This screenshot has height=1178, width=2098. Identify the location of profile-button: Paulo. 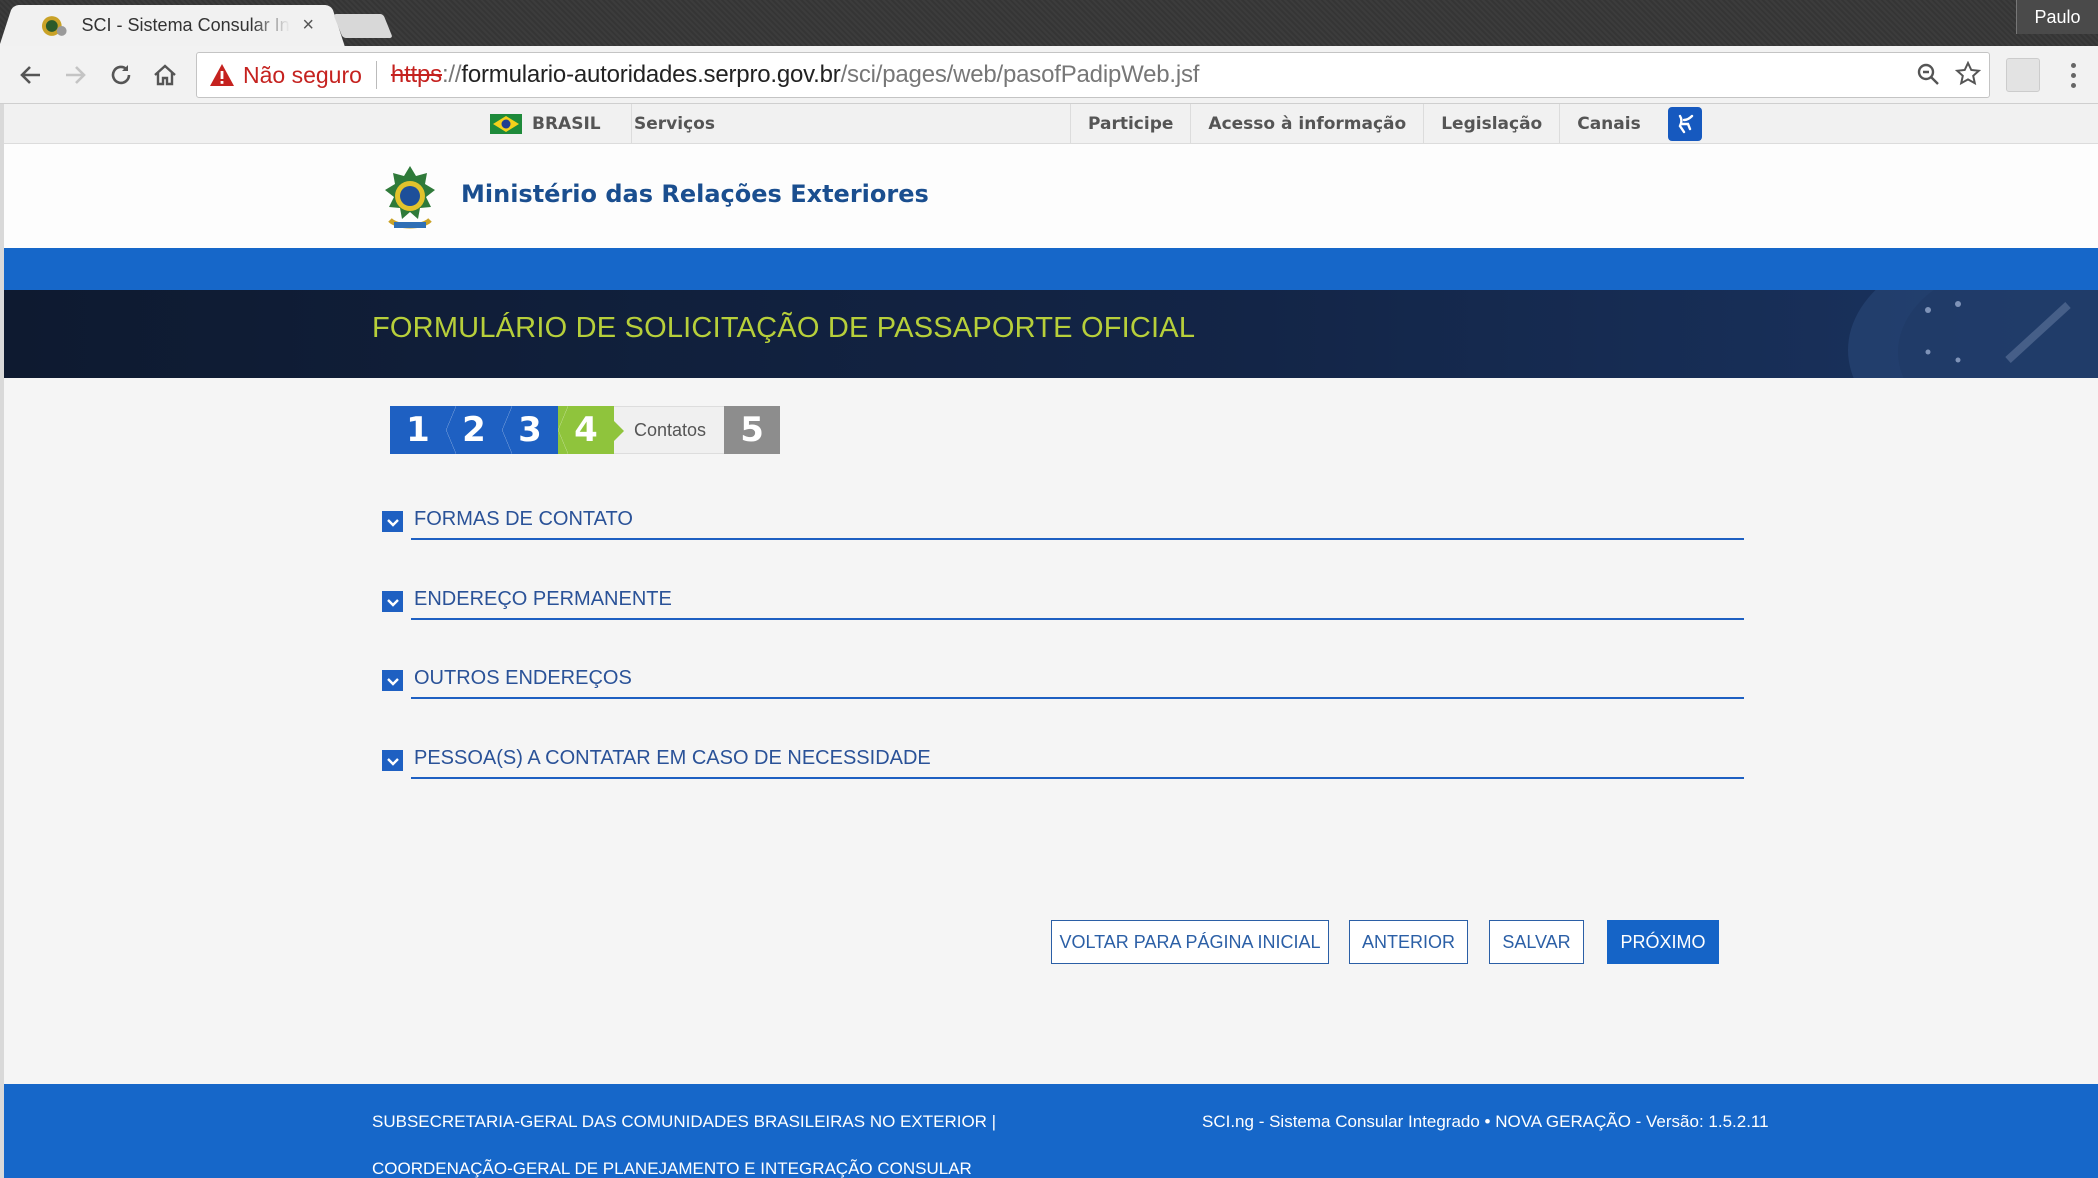
(2057, 17).